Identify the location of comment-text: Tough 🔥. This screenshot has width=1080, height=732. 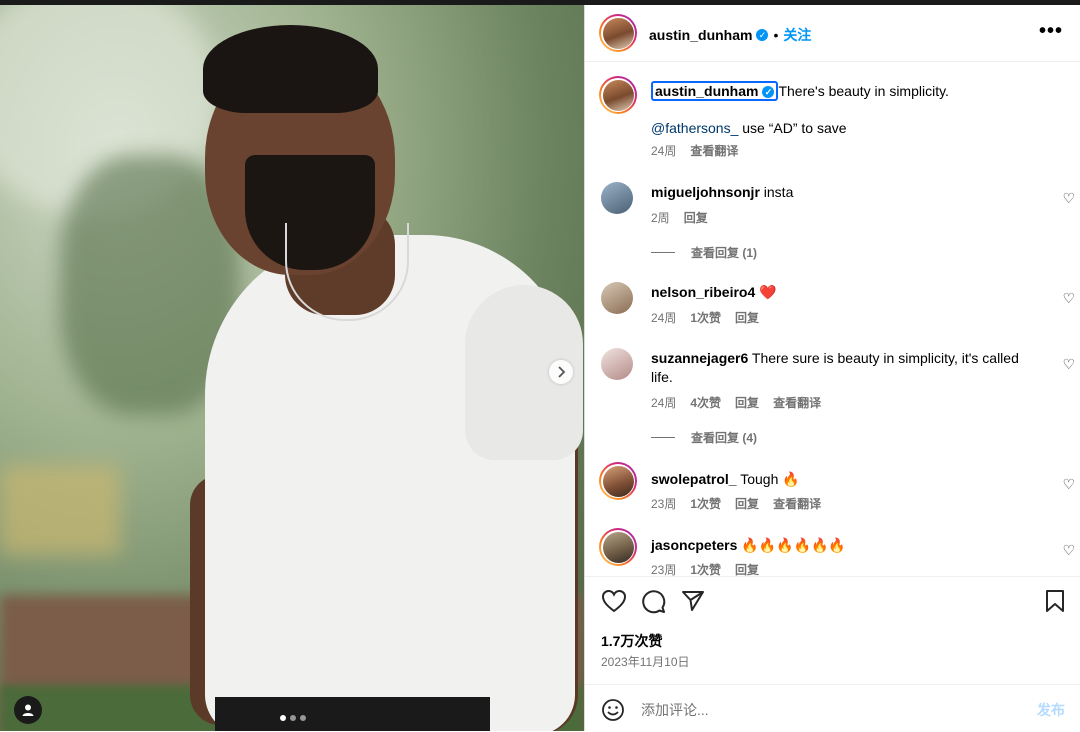
(770, 479).